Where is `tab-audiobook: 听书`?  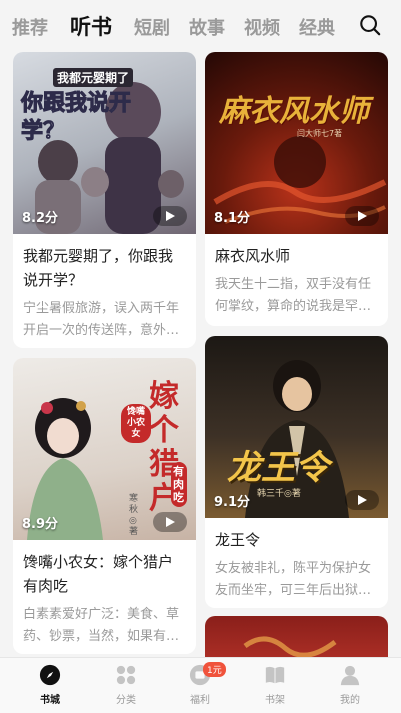
tab-audiobook: 听书 is located at coordinates (91, 26).